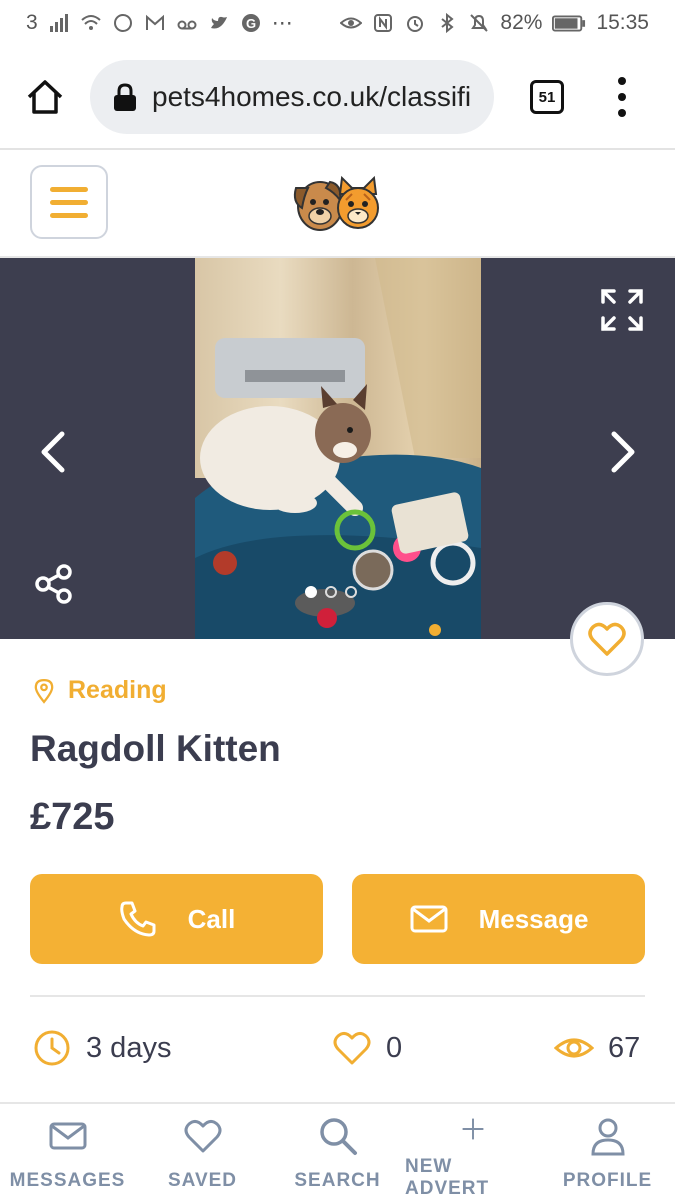  I want to click on nav-messages: MESSAGES, so click(67, 1152).